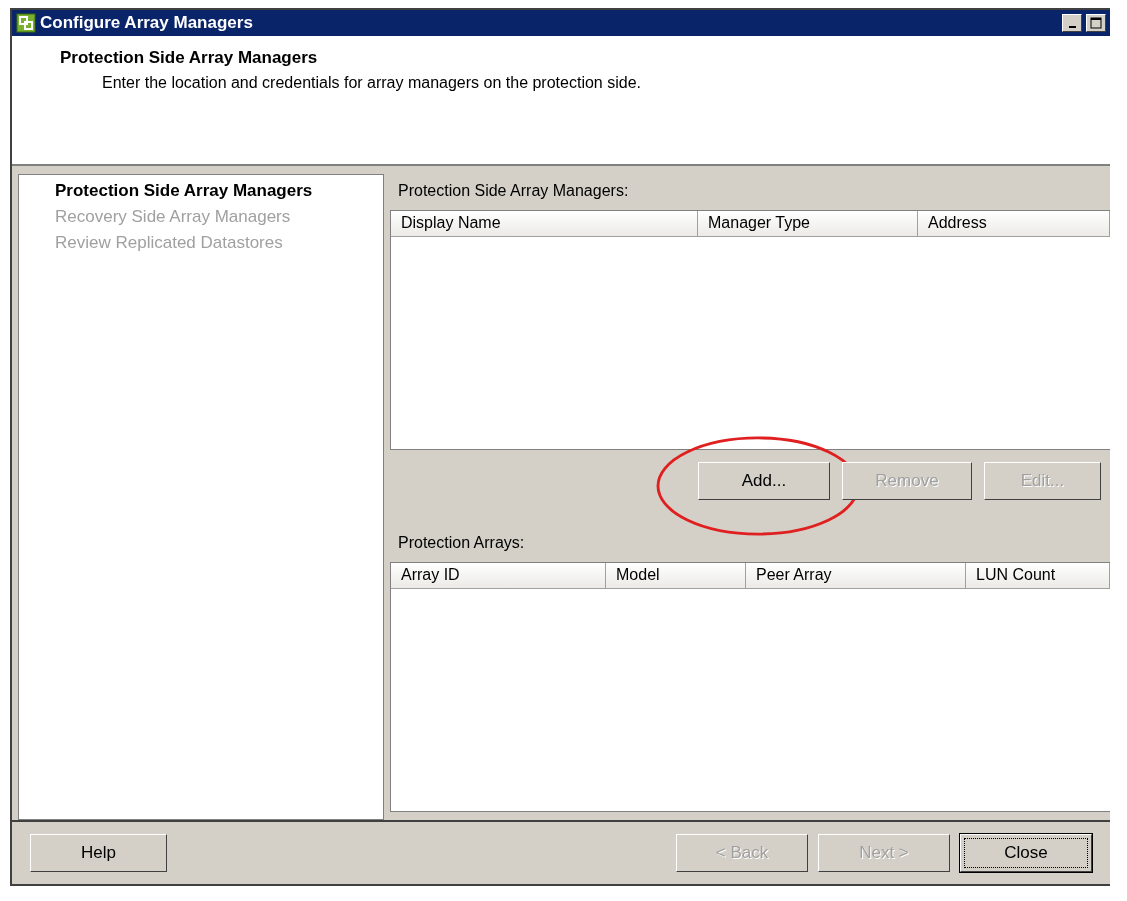 Image resolution: width=1127 pixels, height=901 pixels. I want to click on wizard-step: Protection Side Array Managers, so click(219, 191).